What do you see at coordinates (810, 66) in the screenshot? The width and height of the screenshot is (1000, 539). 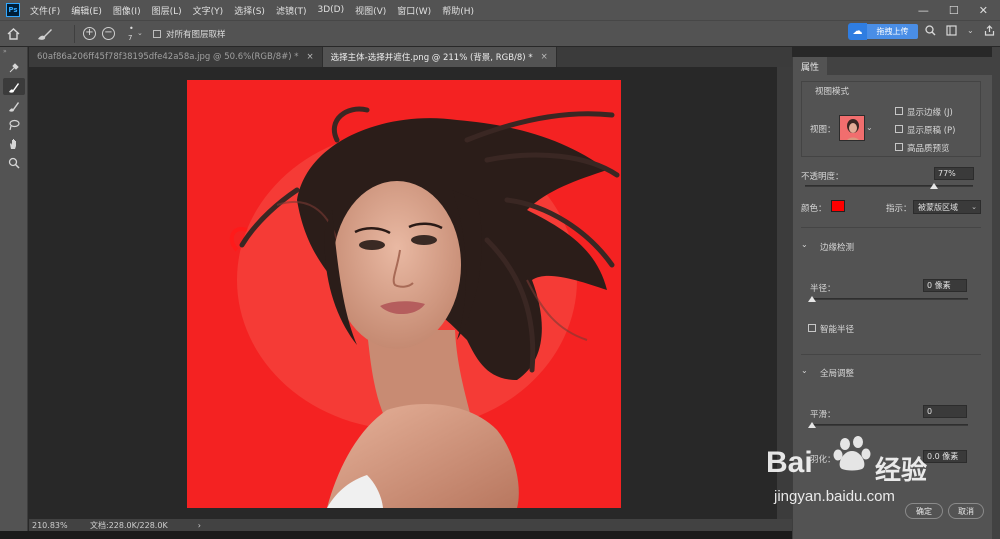 I see `tab-properties: 属性` at bounding box center [810, 66].